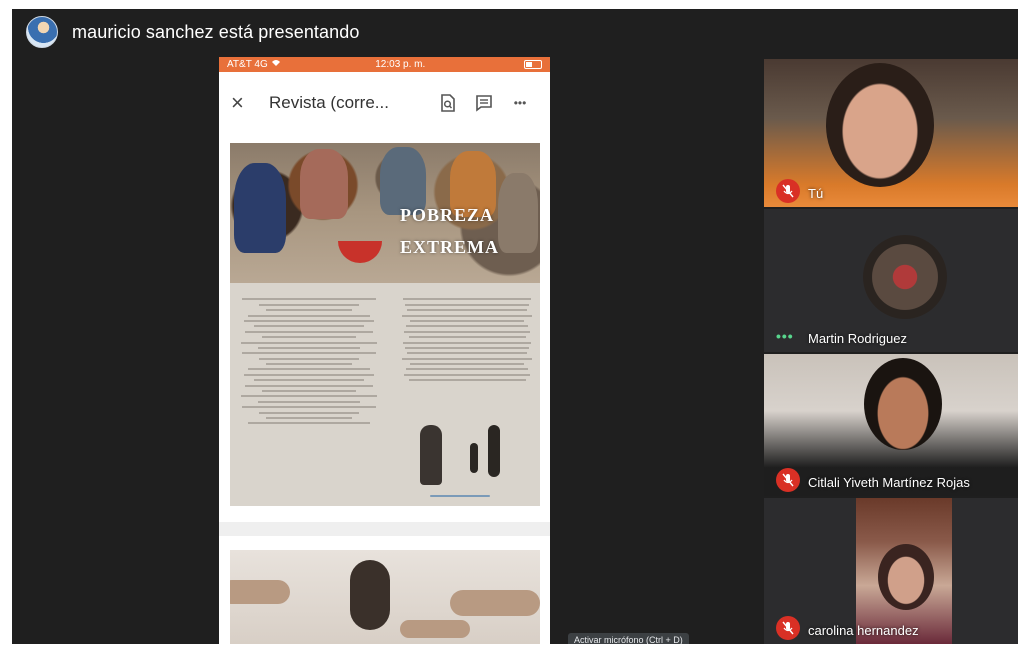  What do you see at coordinates (785, 336) in the screenshot?
I see `speaking-dots-icon: •••` at bounding box center [785, 336].